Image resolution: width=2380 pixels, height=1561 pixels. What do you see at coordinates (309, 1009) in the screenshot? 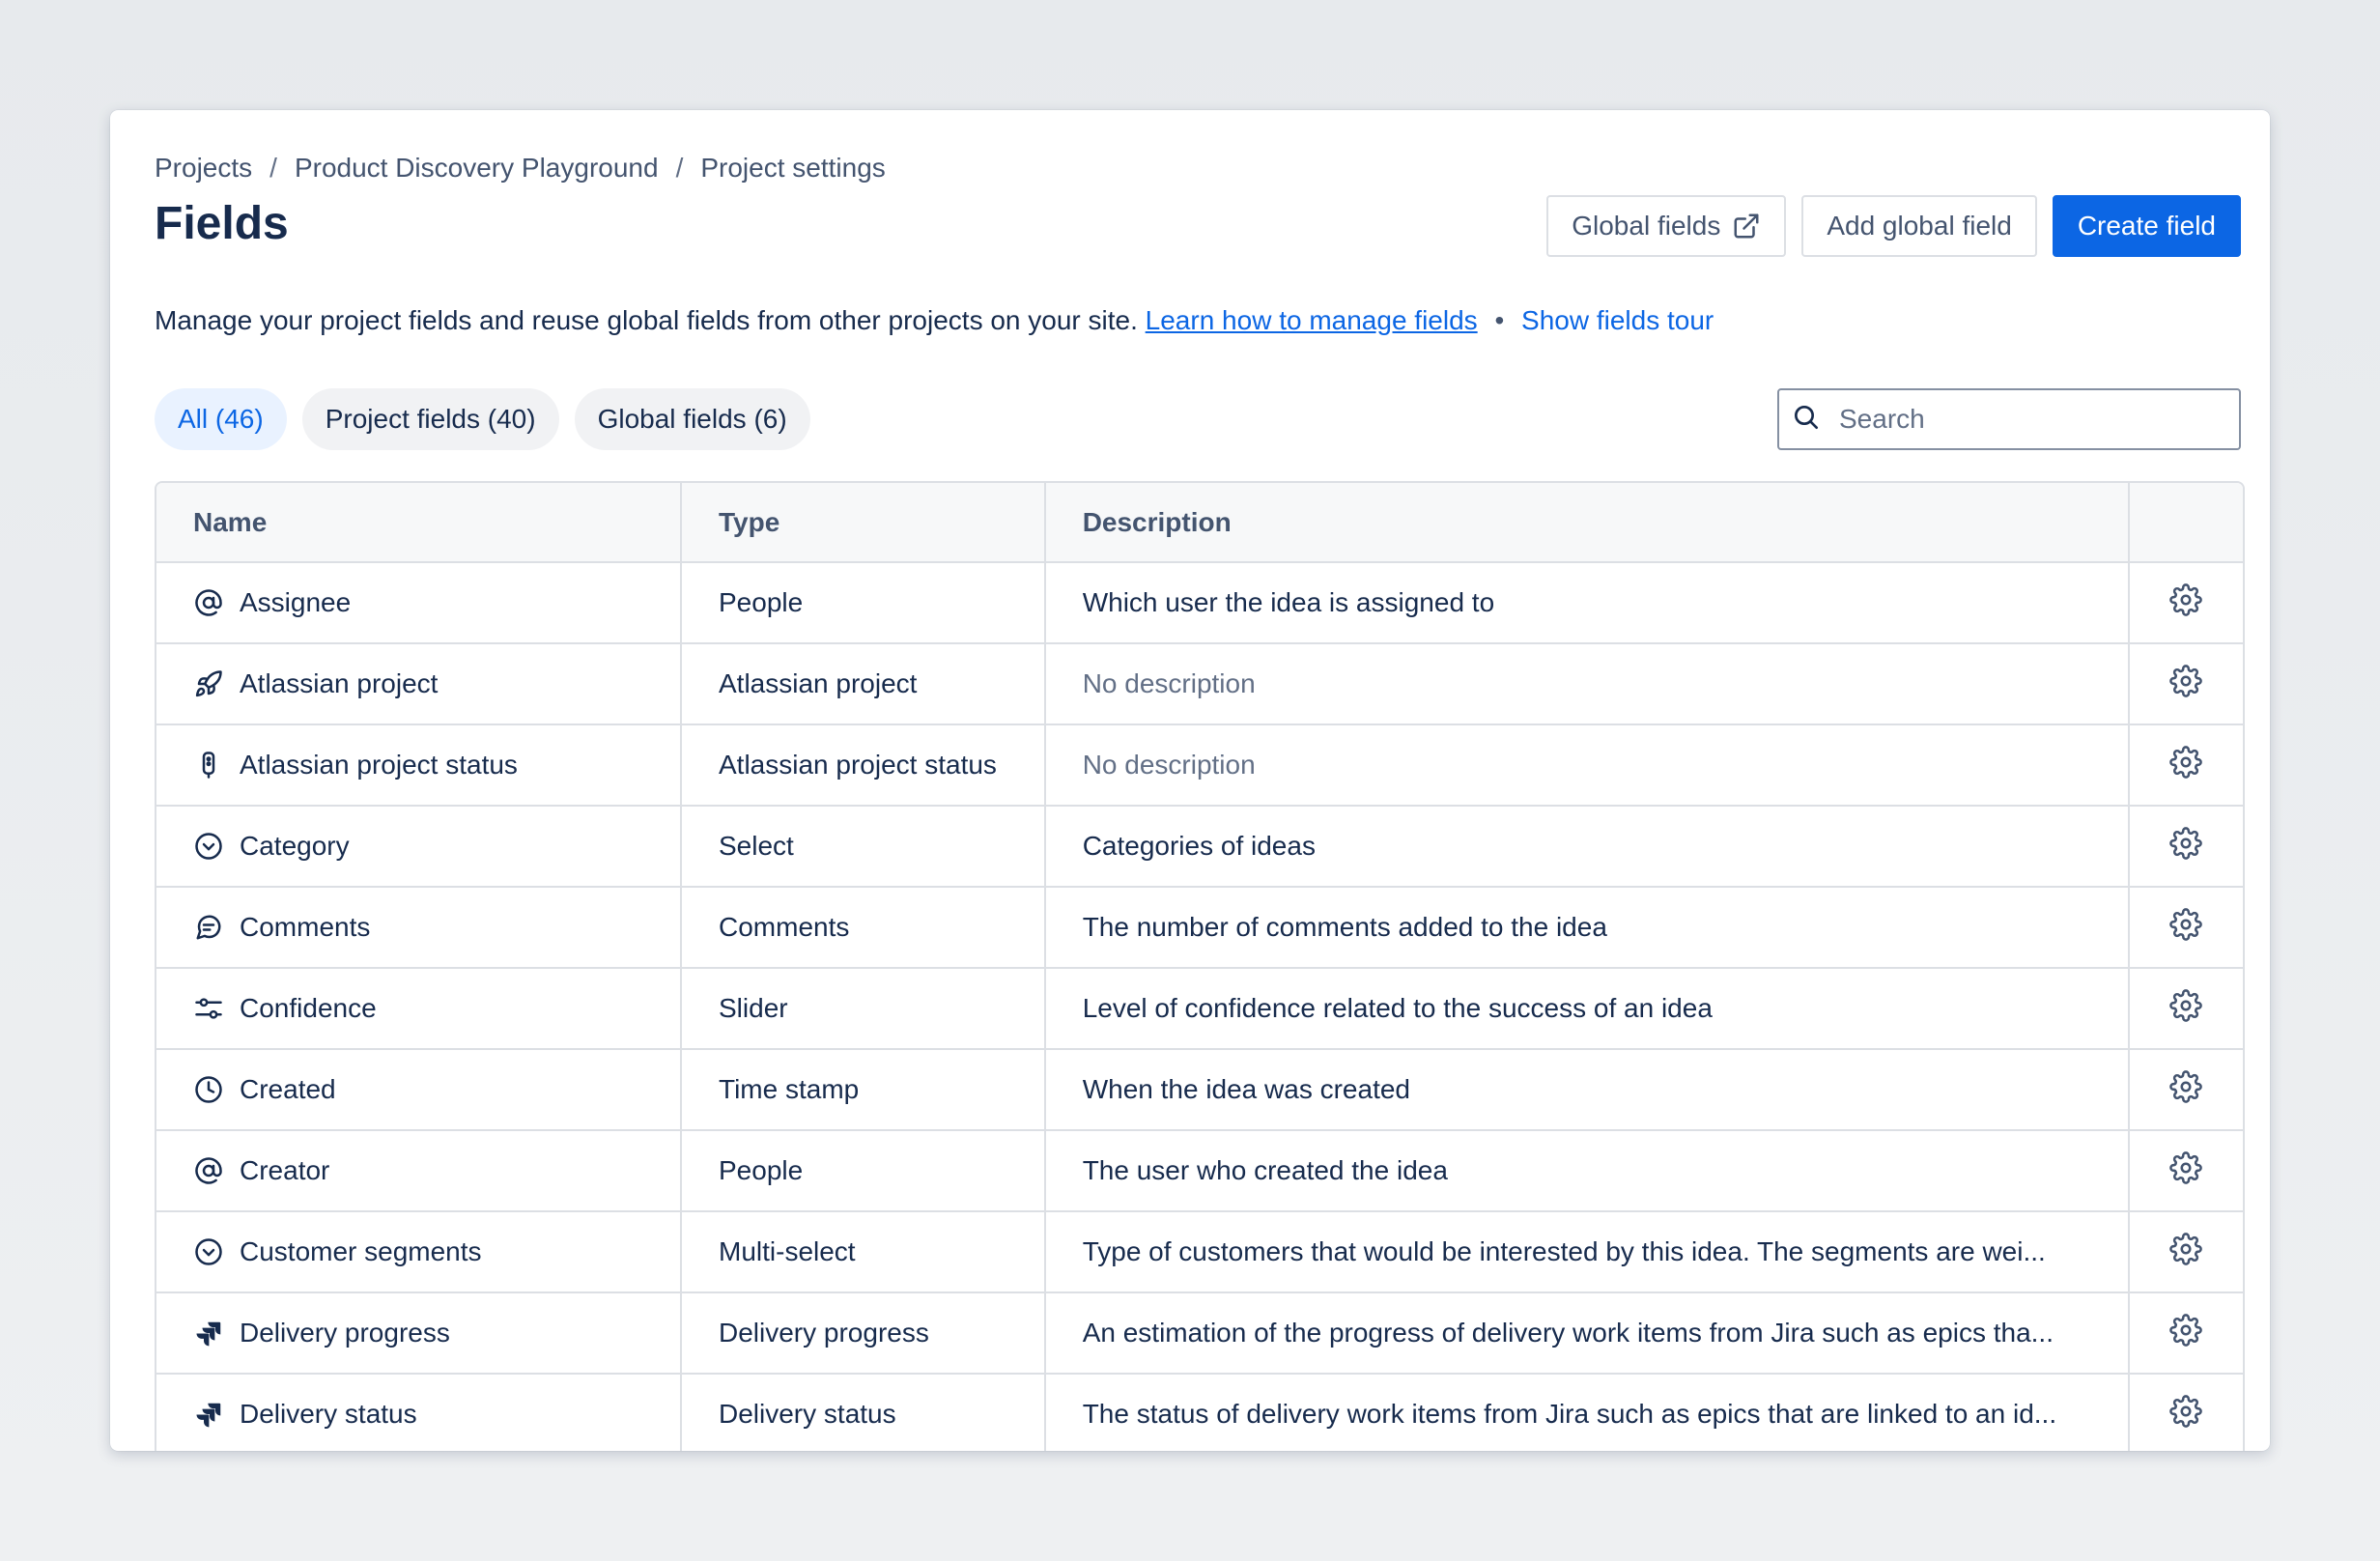
I see `field-name: Confidence` at bounding box center [309, 1009].